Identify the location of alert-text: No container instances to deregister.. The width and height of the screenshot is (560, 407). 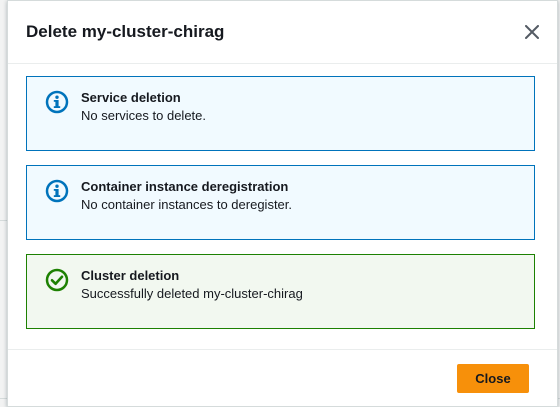
(187, 204).